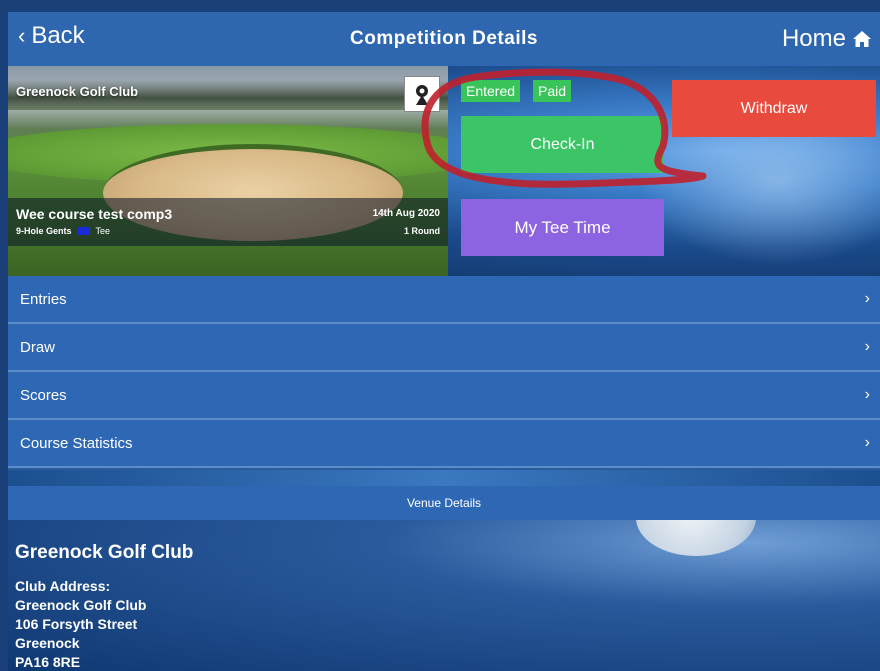 The width and height of the screenshot is (880, 671). Describe the element at coordinates (444, 396) in the screenshot. I see `menu-item-scores: Scores ›` at that location.